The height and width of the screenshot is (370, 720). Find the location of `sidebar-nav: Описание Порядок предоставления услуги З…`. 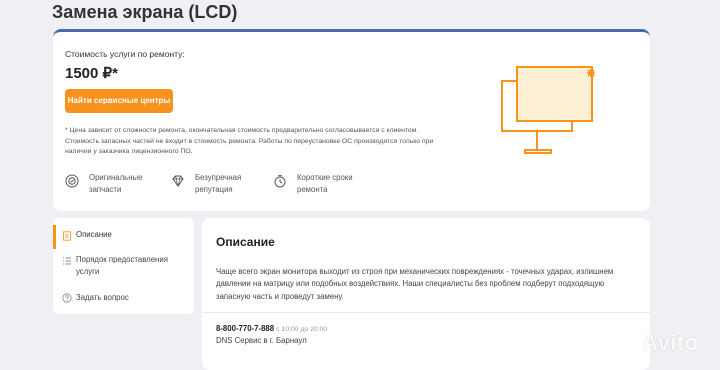

sidebar-nav: Описание Порядок предоставления услуги З… is located at coordinates (123, 266).